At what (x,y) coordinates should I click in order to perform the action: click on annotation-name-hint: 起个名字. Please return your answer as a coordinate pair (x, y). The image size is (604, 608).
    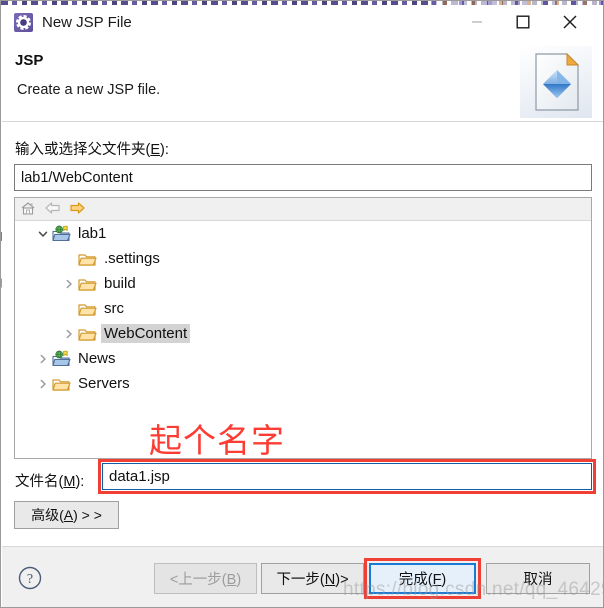
    Looking at the image, I should click on (217, 440).